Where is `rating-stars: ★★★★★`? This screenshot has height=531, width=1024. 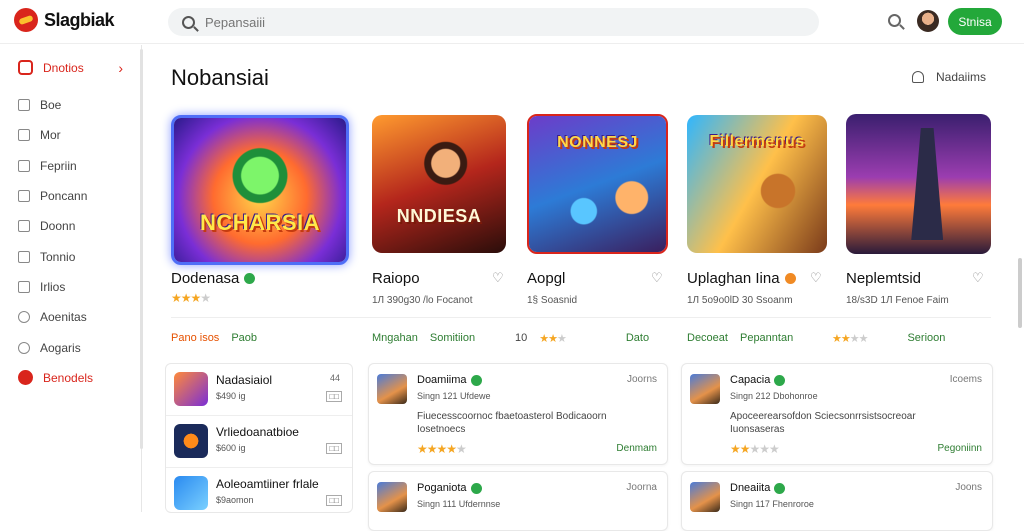
rating-stars: ★★★★★ is located at coordinates (442, 449).